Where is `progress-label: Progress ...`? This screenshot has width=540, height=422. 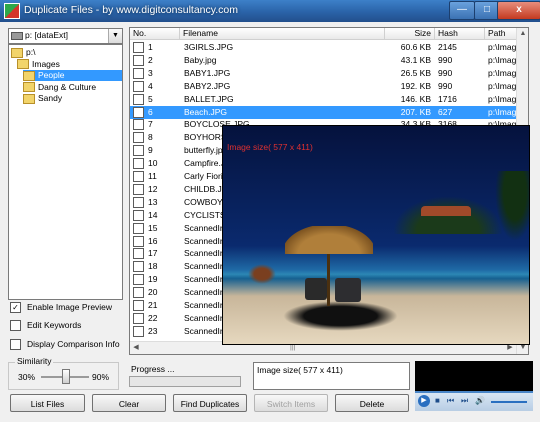 progress-label: Progress ... is located at coordinates (153, 369).